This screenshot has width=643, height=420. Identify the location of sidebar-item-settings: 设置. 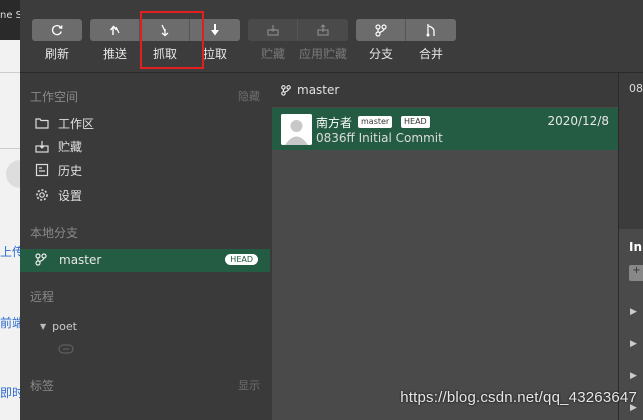
(58, 195).